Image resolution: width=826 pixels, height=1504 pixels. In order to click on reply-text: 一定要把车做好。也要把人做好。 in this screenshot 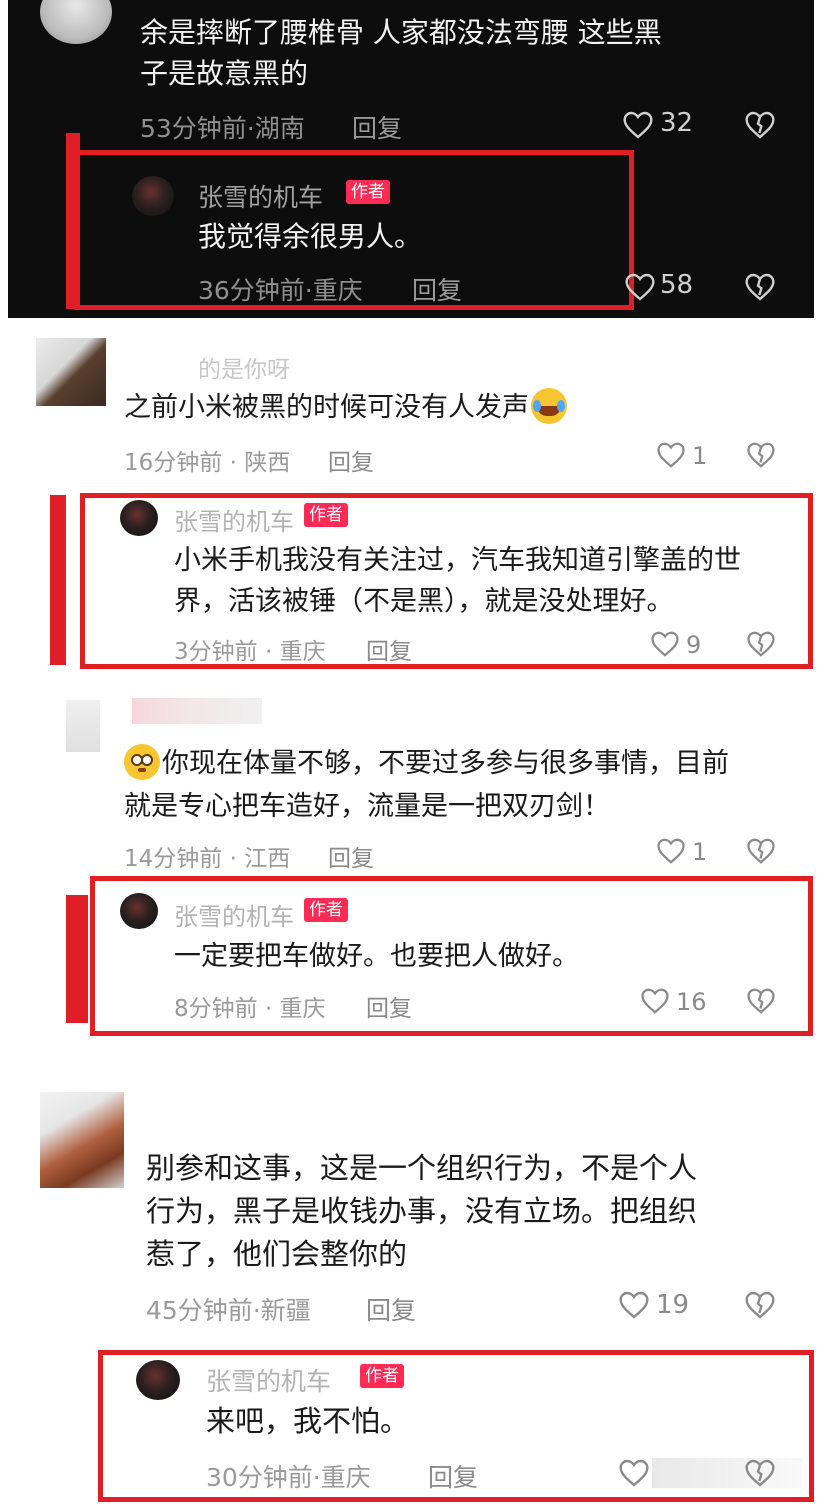, I will do `click(376, 956)`.